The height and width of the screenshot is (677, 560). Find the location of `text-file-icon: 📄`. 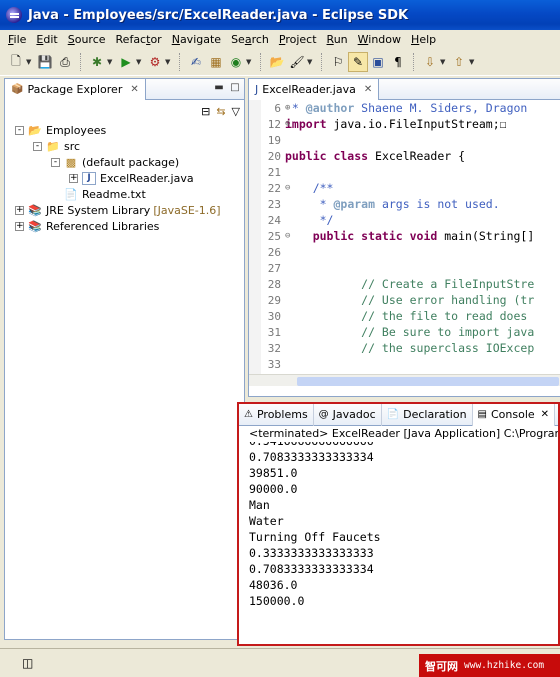

text-file-icon: 📄 is located at coordinates (71, 194).